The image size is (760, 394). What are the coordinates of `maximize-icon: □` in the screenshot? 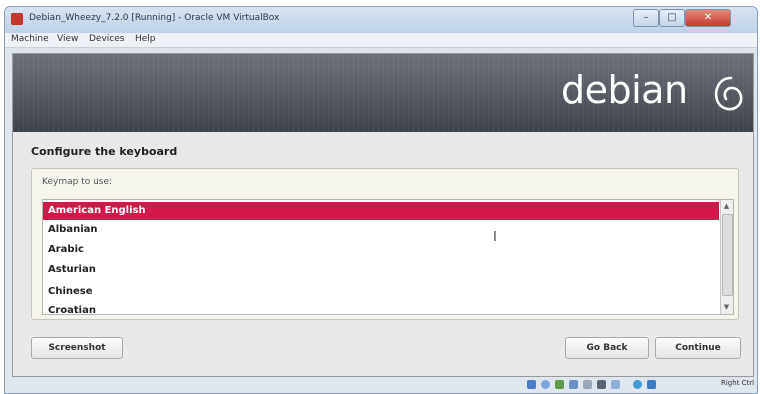 It's located at (672, 17).